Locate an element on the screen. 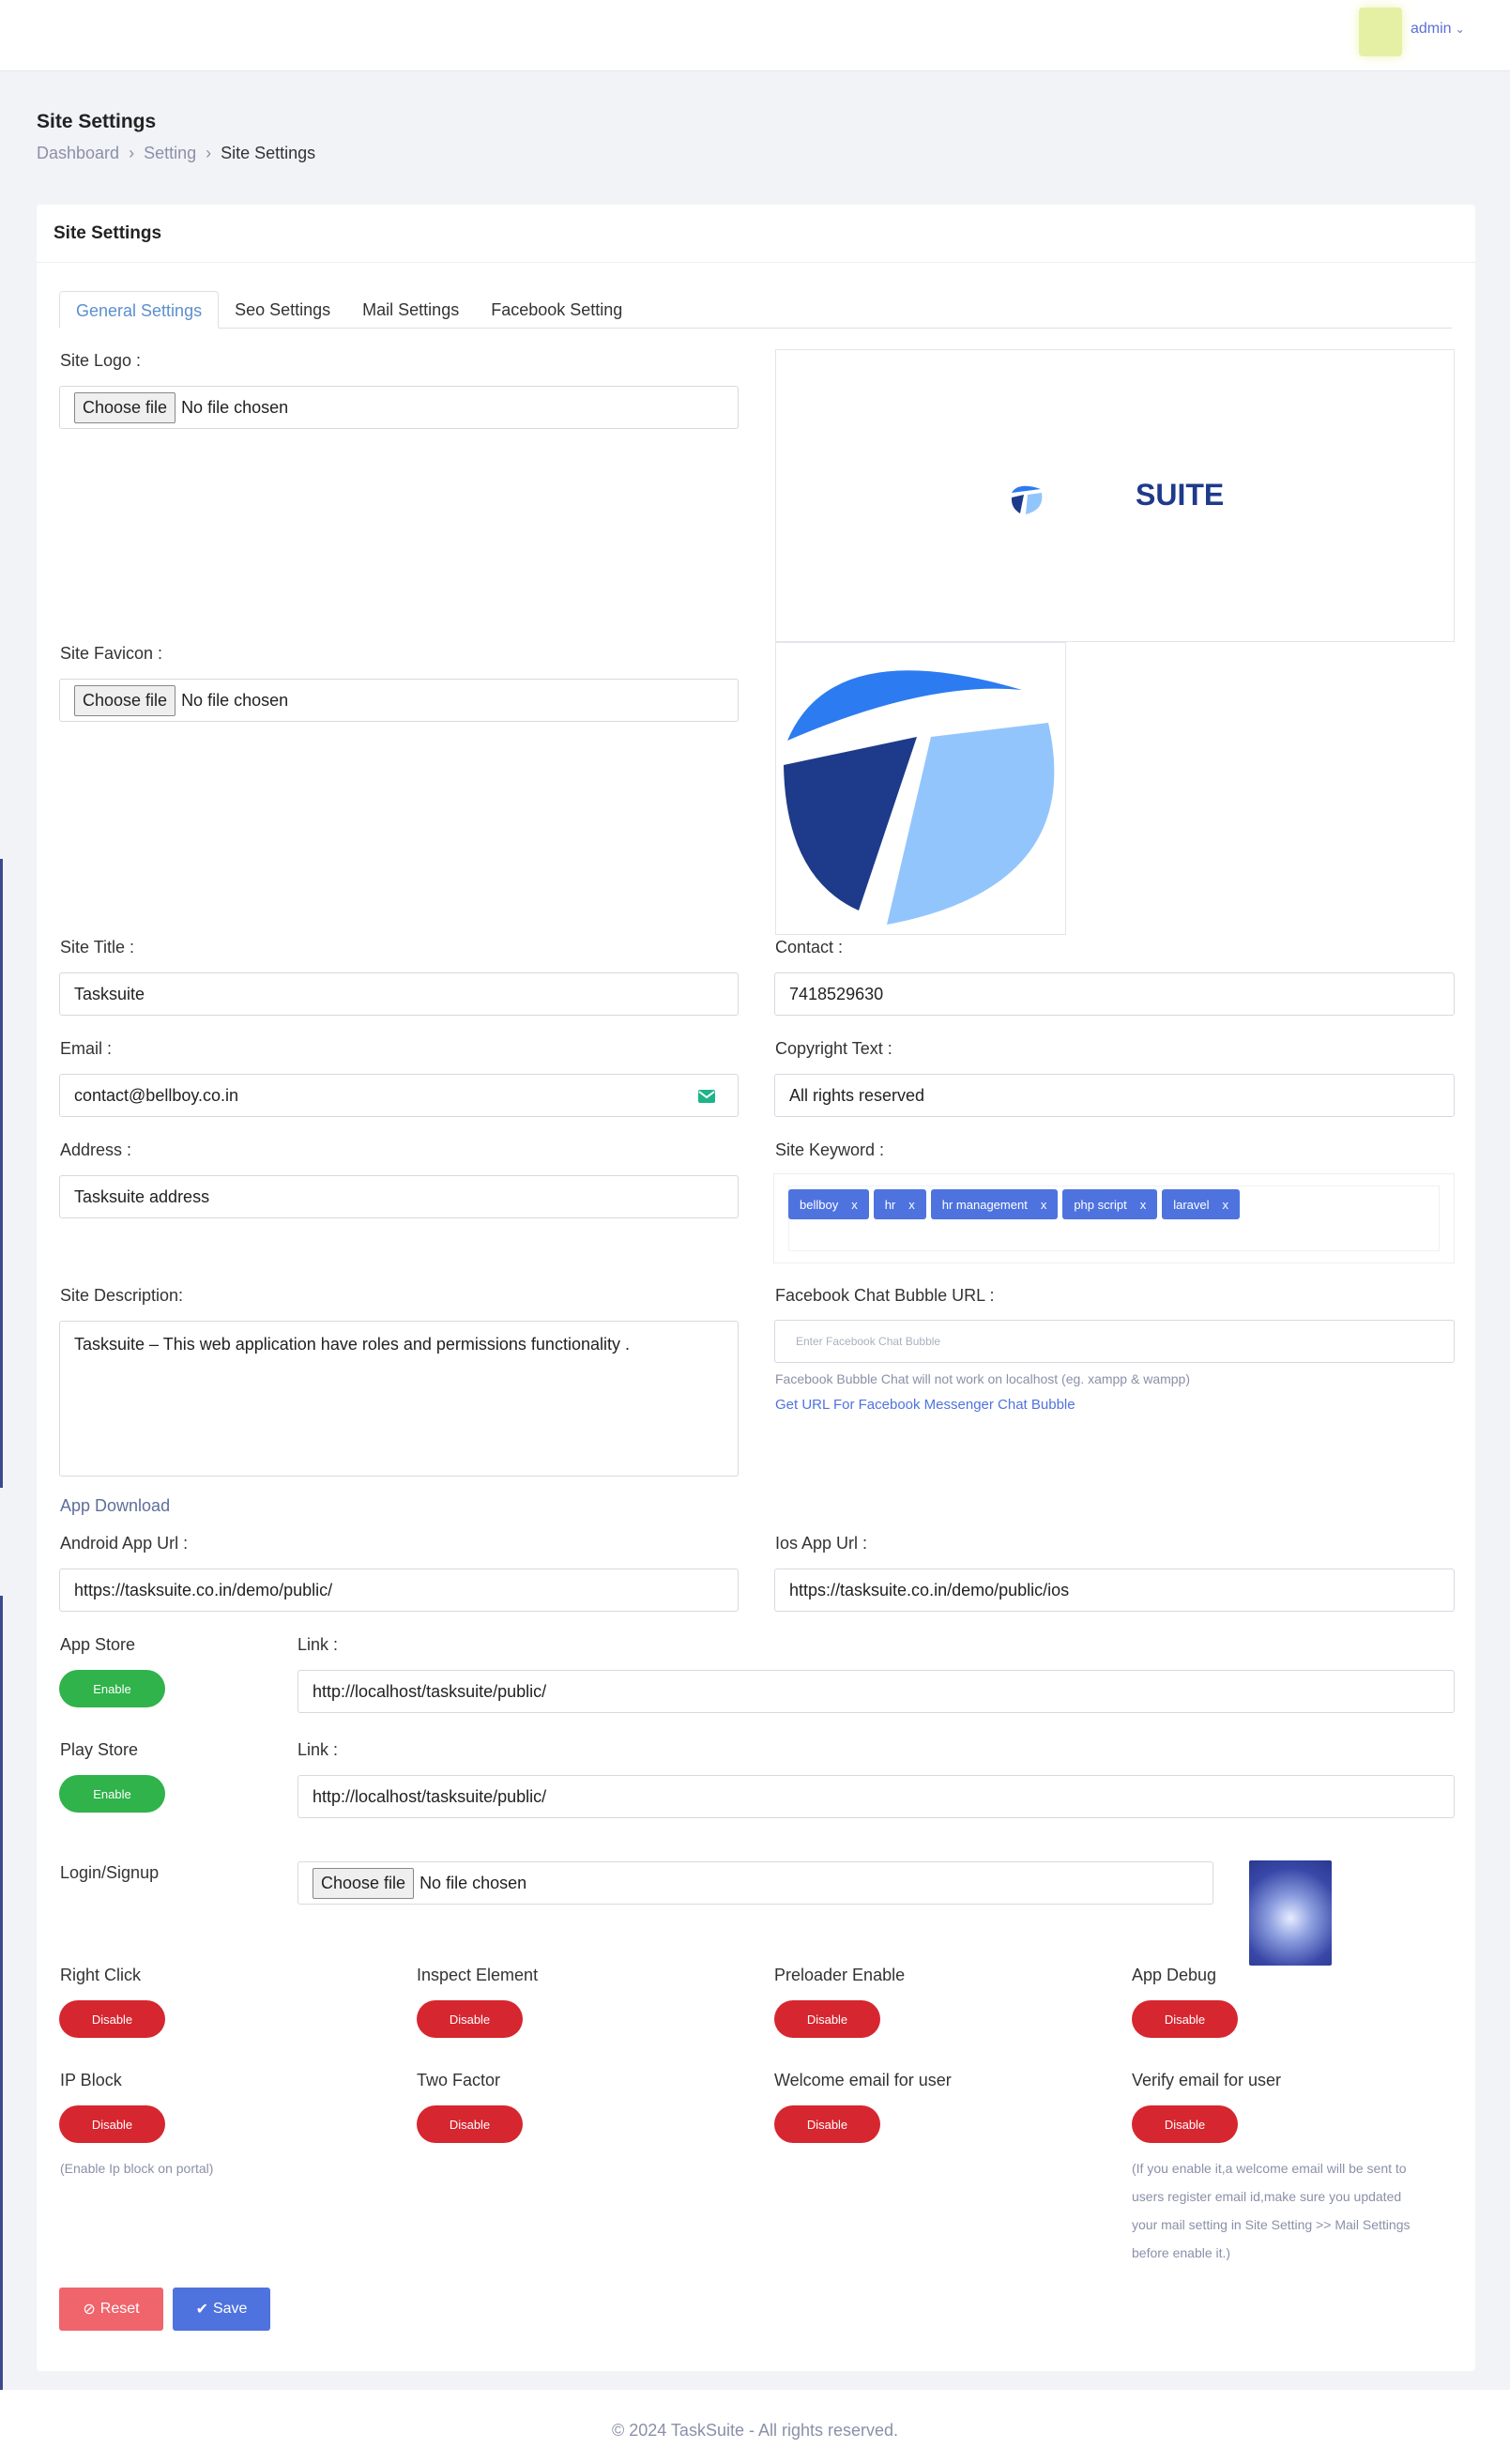 This screenshot has height=2464, width=1510. app-store-toggle: Enable is located at coordinates (112, 1689).